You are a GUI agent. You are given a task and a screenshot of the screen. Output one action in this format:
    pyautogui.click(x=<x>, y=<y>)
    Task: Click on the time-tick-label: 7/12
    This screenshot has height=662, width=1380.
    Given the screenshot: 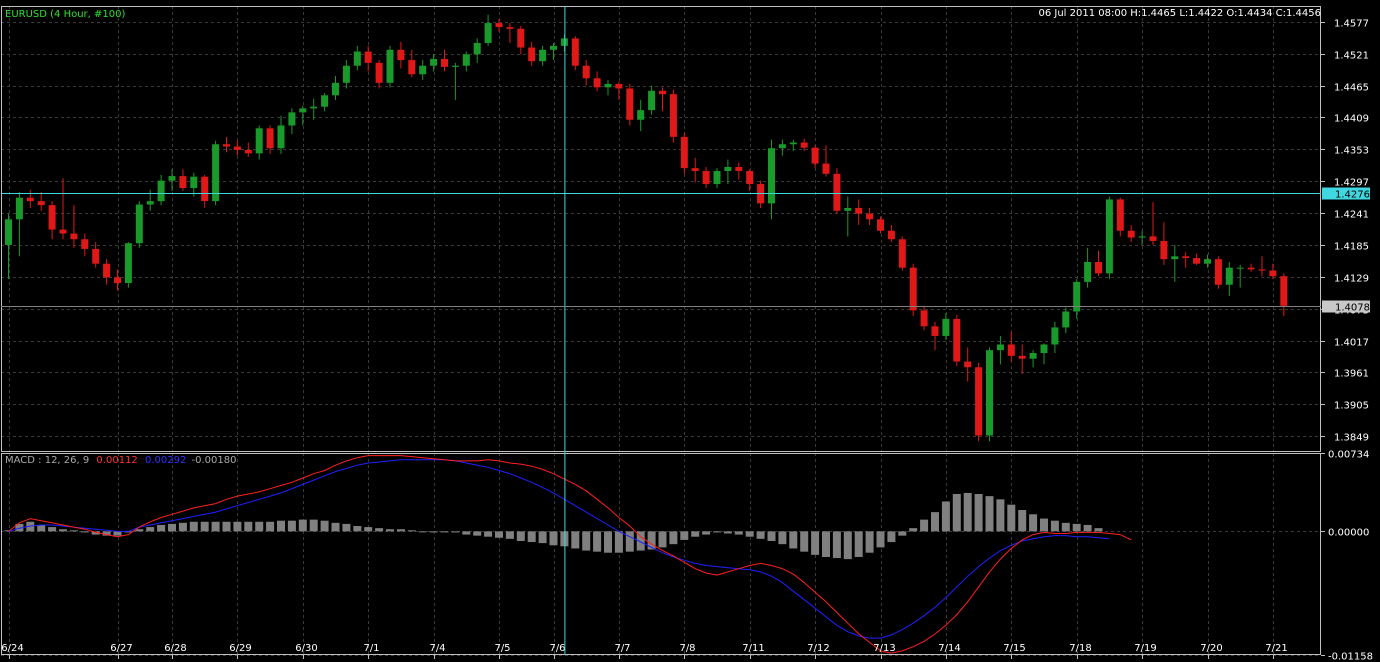 What is the action you would take?
    pyautogui.click(x=818, y=648)
    